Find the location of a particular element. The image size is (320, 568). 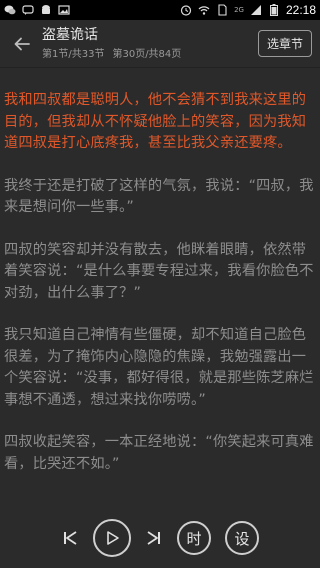

skip-previous-icon is located at coordinates (70, 538).